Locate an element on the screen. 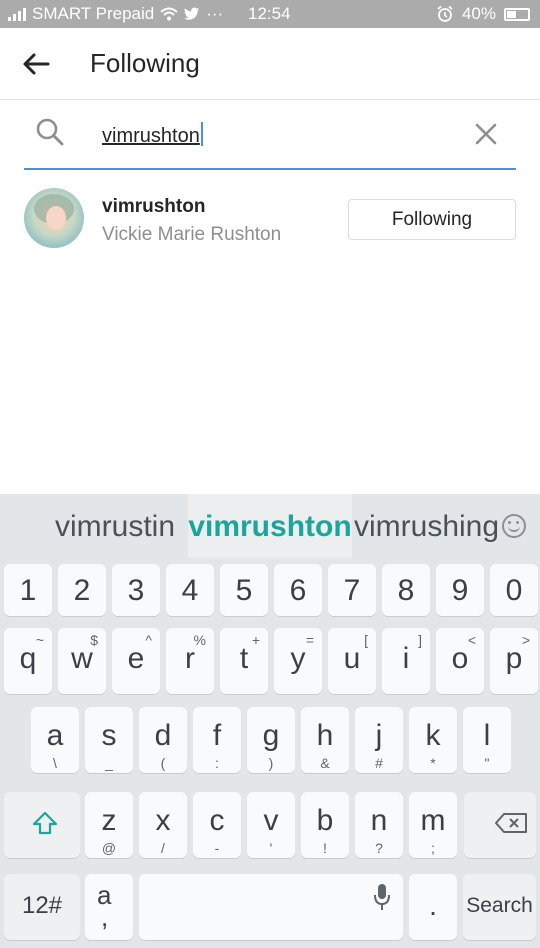  suggestion-1: vimrustin is located at coordinates (115, 526).